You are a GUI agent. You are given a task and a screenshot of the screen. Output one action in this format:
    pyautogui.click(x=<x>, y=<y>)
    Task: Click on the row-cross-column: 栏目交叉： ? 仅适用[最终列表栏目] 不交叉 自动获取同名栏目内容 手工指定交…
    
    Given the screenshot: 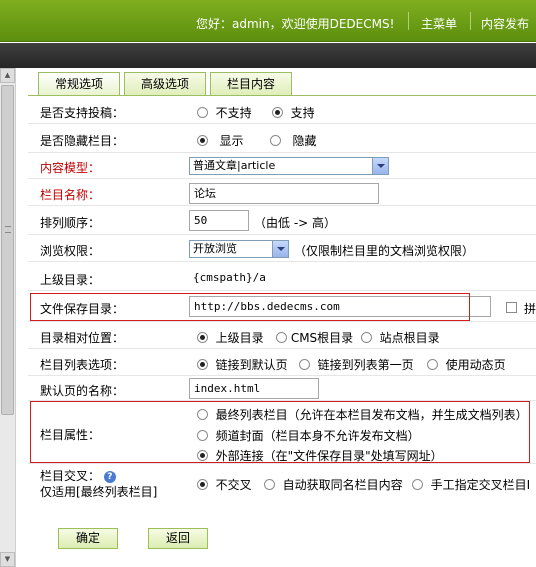 What is the action you would take?
    pyautogui.click(x=282, y=482)
    